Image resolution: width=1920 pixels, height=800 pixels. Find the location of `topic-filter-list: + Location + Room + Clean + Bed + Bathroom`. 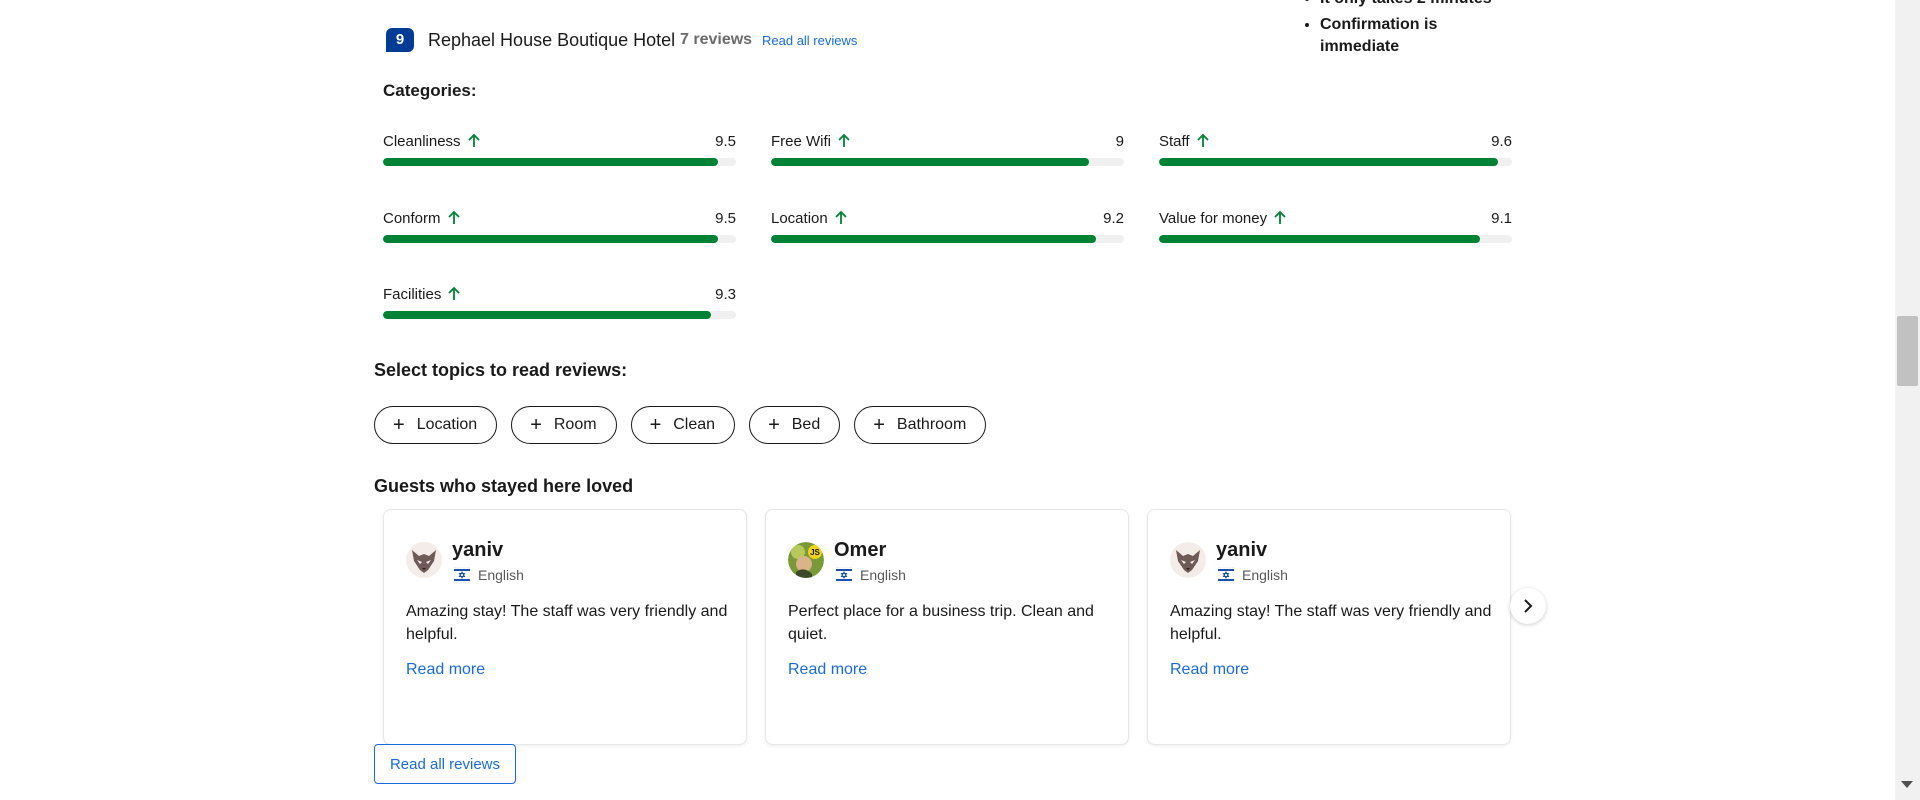

topic-filter-list: + Location + Room + Clean + Bed + Bathroom is located at coordinates (680, 425).